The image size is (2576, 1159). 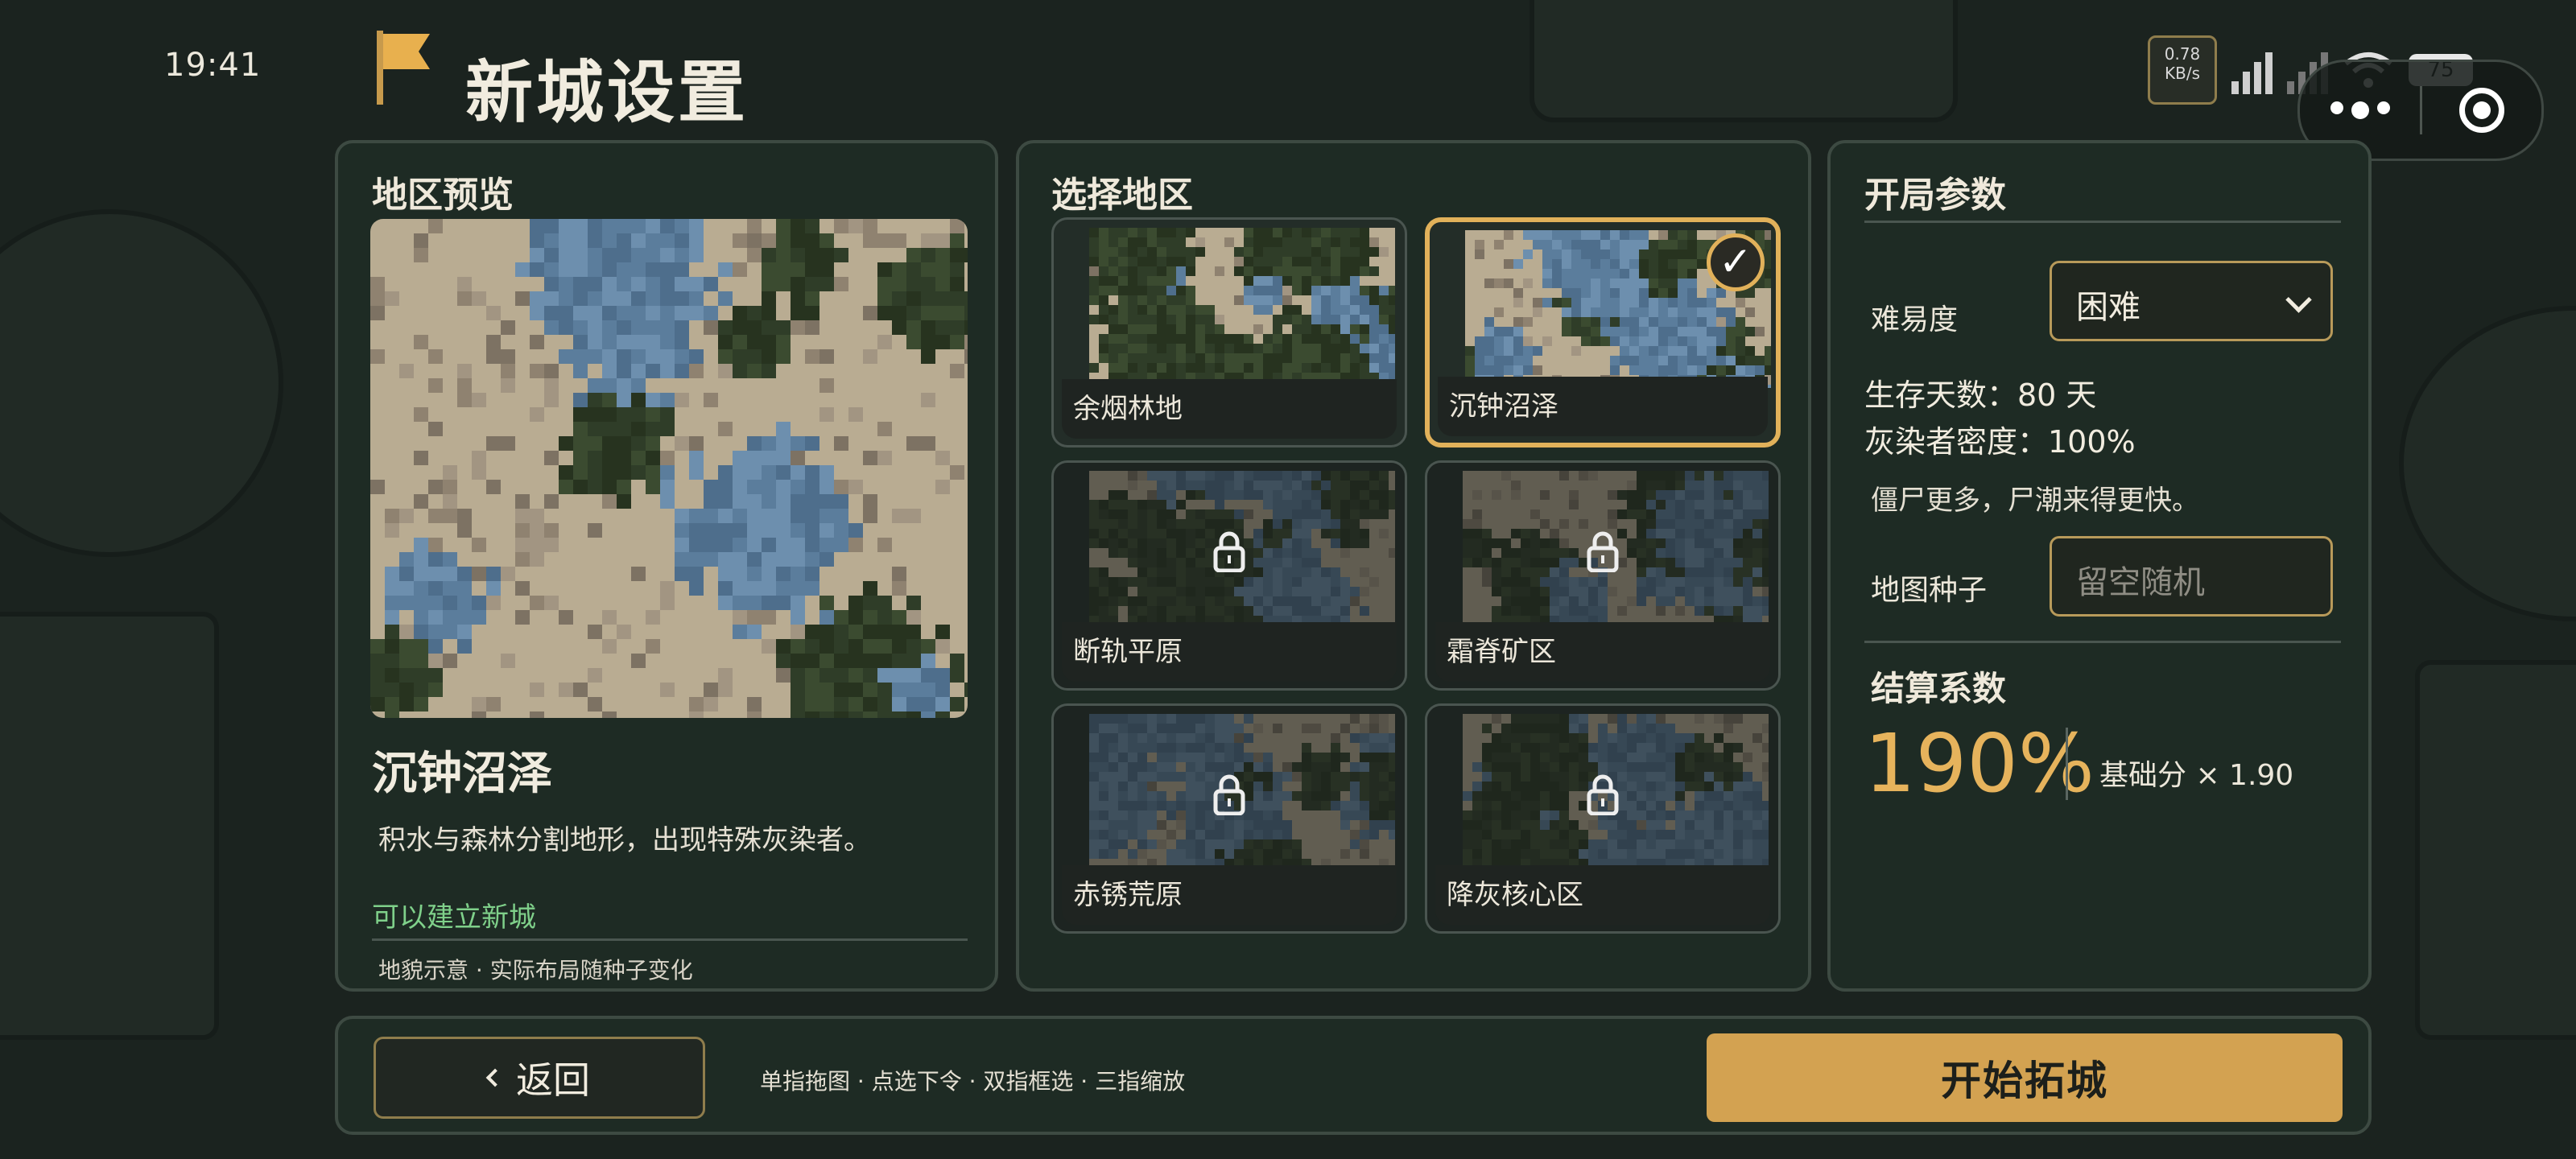 I want to click on controls-hint: 单指拖图 · 点选下令 · 双指框选 · 三指缩放, so click(x=973, y=1081).